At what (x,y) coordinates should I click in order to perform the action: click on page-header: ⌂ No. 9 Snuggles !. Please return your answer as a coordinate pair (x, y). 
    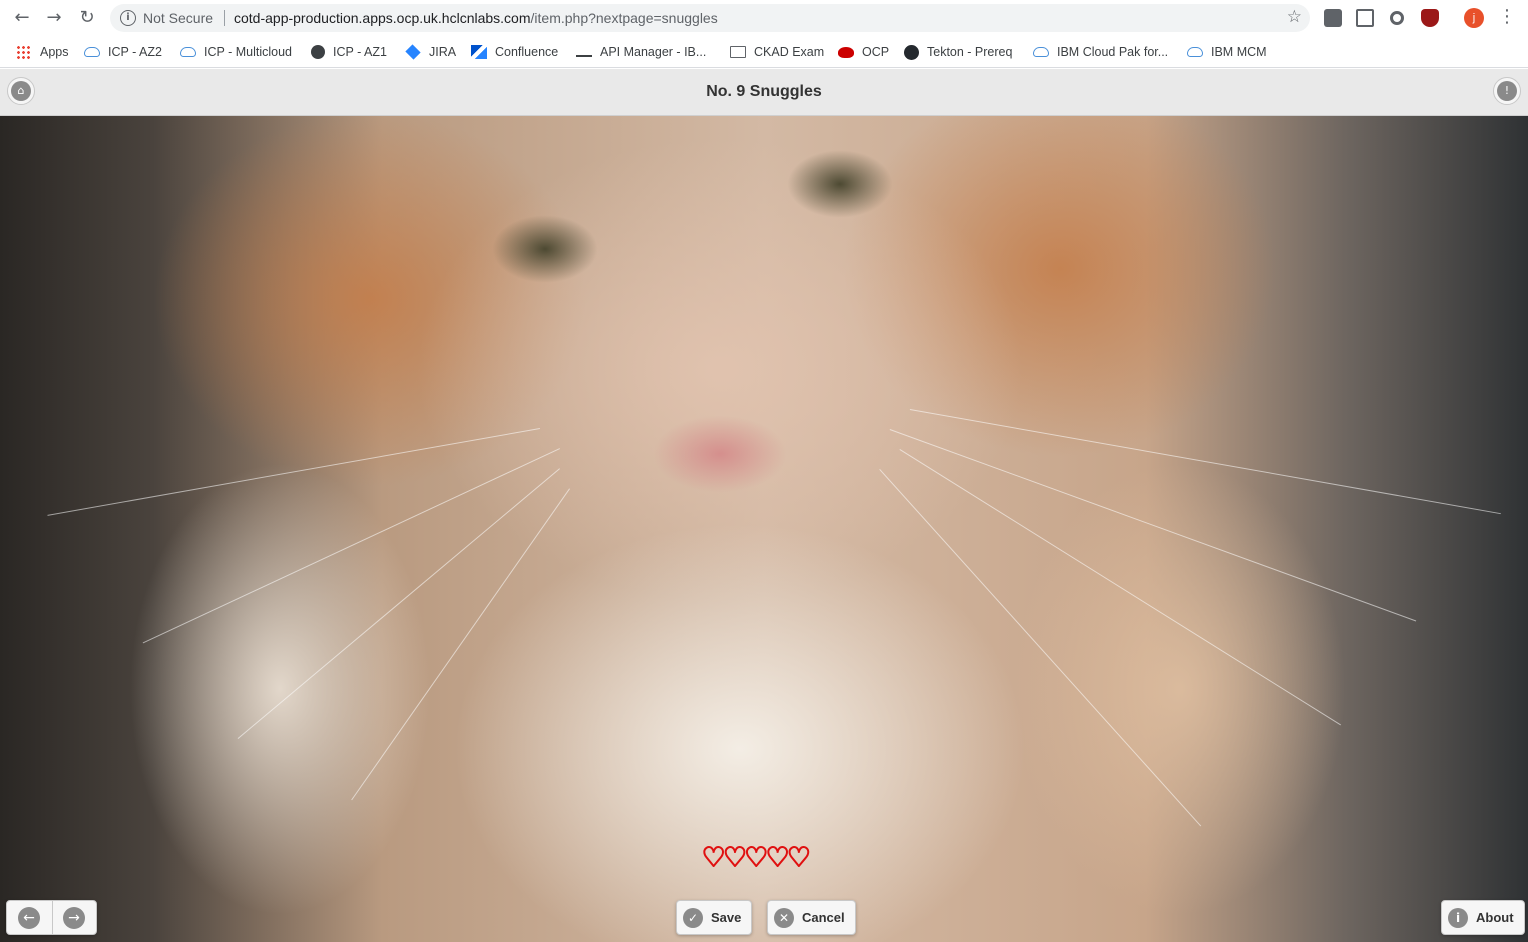
    Looking at the image, I should click on (764, 92).